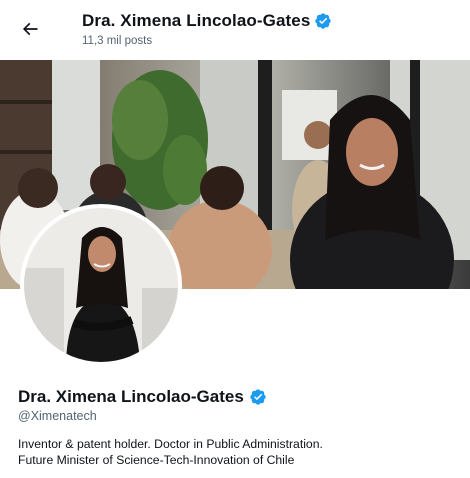  I want to click on back-button, so click(30, 29).